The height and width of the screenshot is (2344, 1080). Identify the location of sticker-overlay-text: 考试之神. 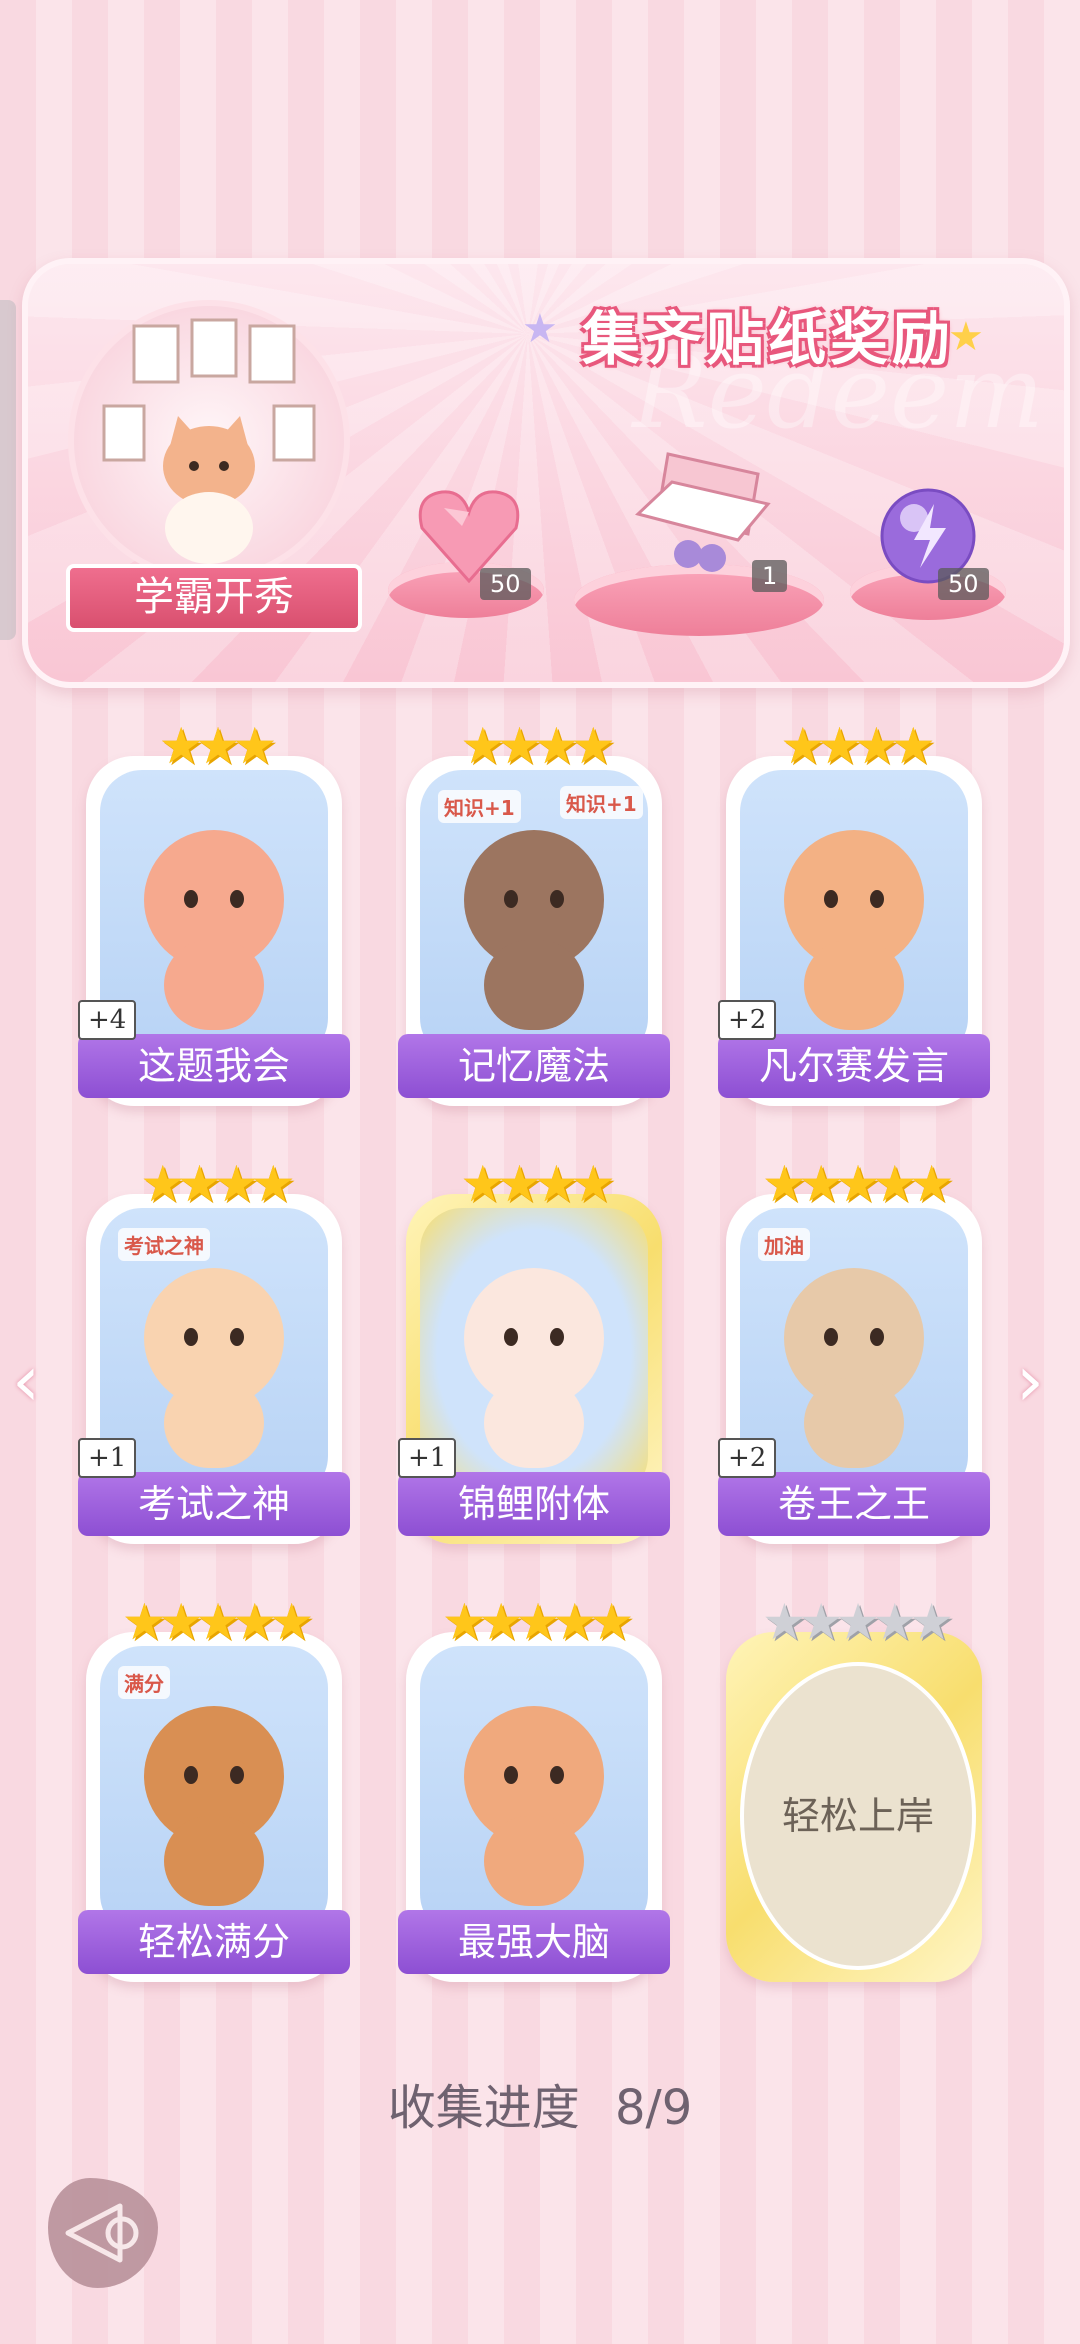
(164, 1244).